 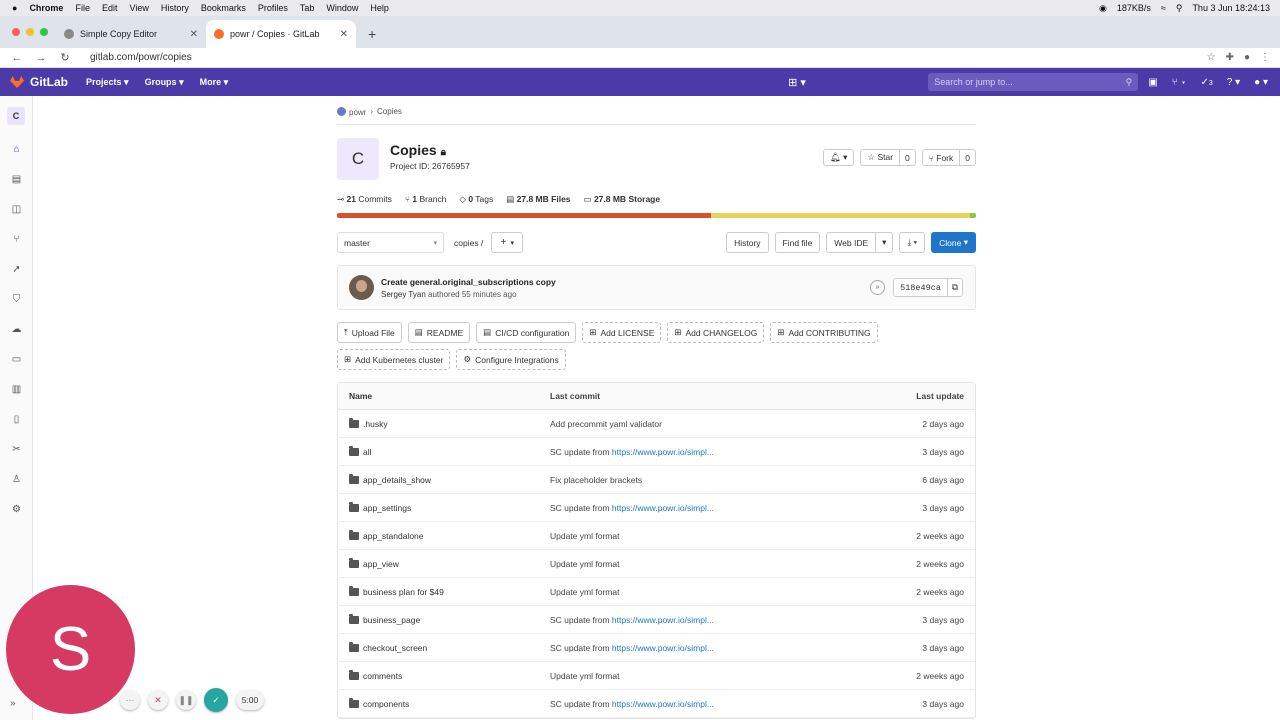 I want to click on file-name-cell: app_standalone, so click(x=444, y=535).